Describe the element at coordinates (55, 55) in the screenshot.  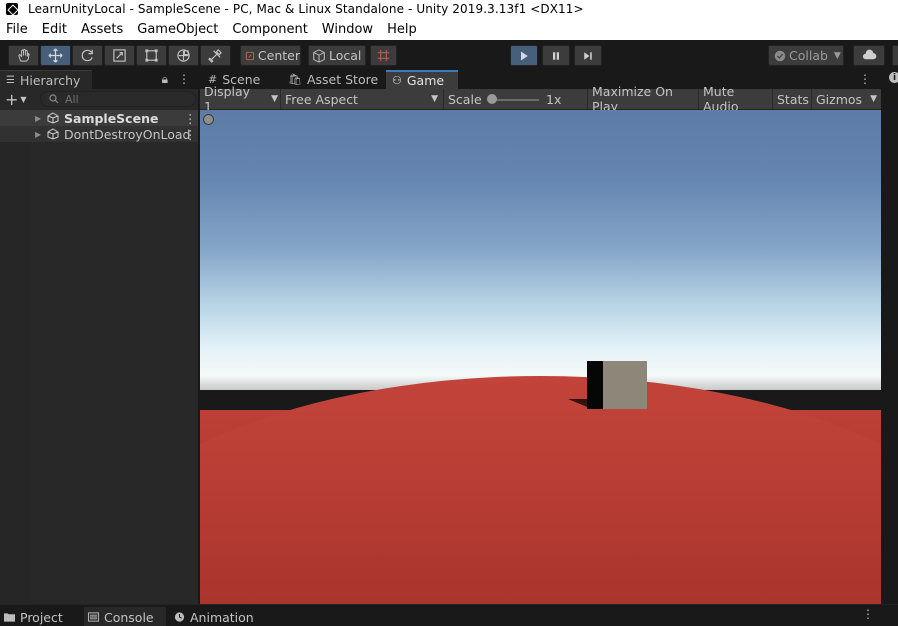
I see `move-tool-button` at that location.